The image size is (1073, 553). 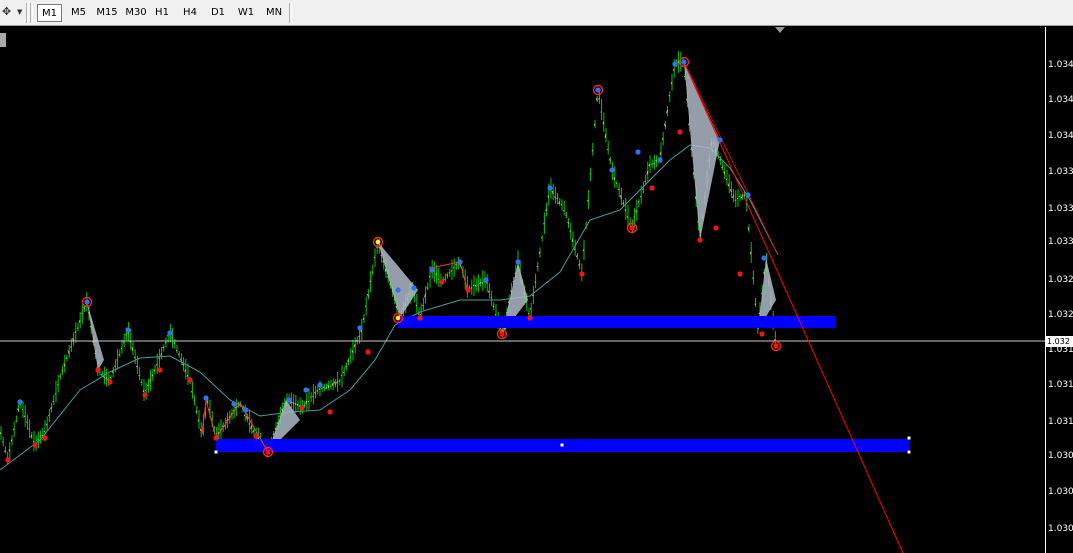 I want to click on timeframe-h1-button: H1, so click(x=162, y=13).